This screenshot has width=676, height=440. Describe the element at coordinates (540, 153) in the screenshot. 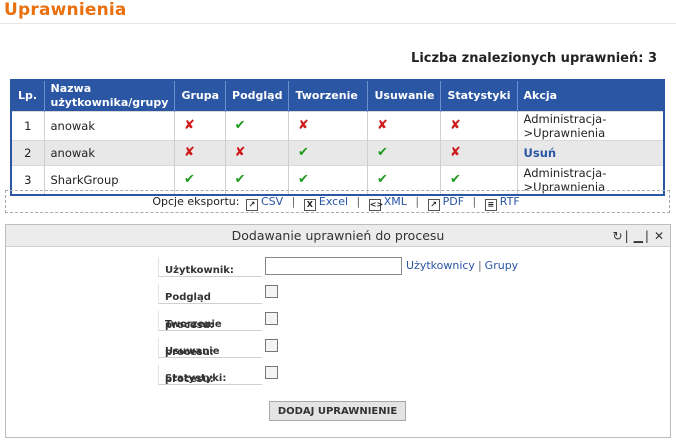

I see `delete-link: Usuń` at that location.